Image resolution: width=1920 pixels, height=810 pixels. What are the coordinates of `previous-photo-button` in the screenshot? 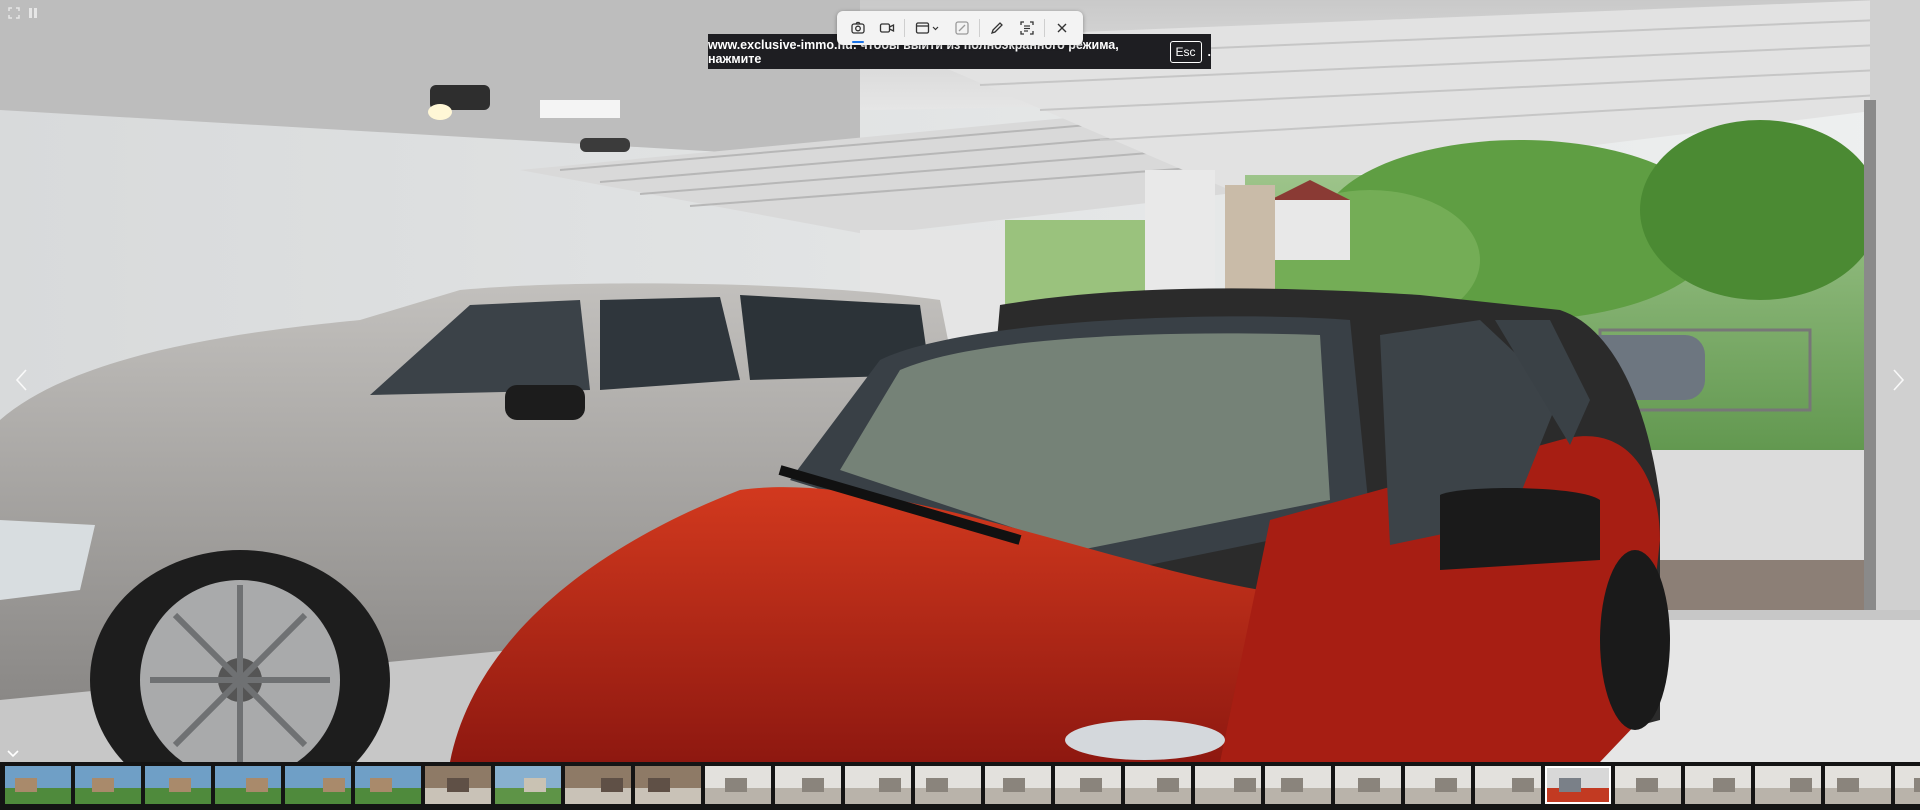 It's located at (21, 380).